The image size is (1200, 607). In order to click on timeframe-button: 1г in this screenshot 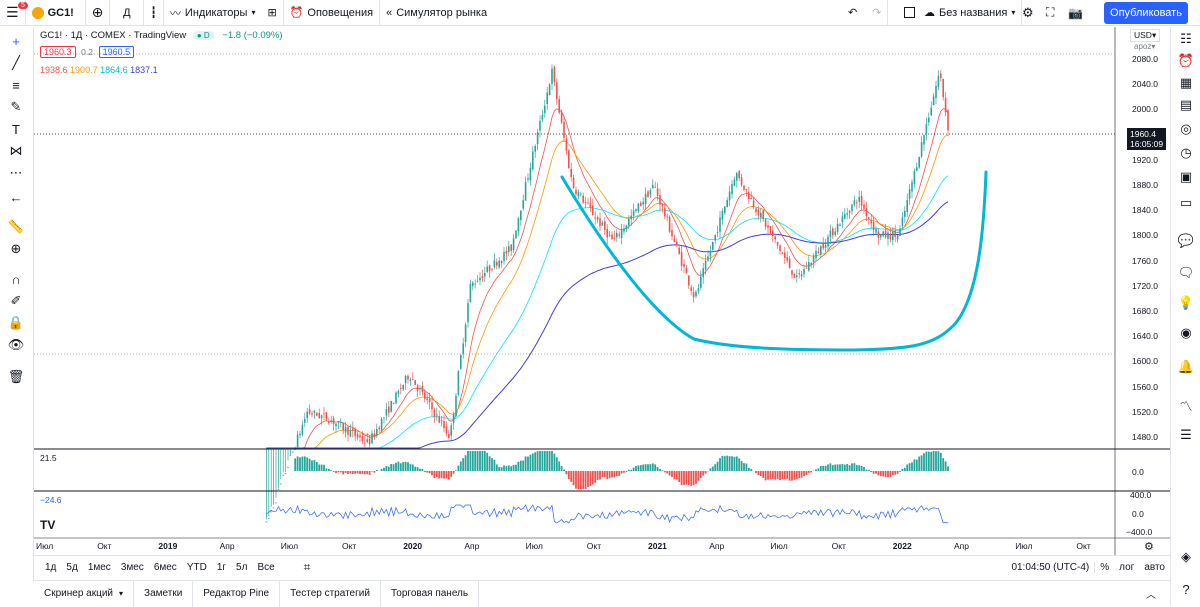, I will do `click(221, 567)`.